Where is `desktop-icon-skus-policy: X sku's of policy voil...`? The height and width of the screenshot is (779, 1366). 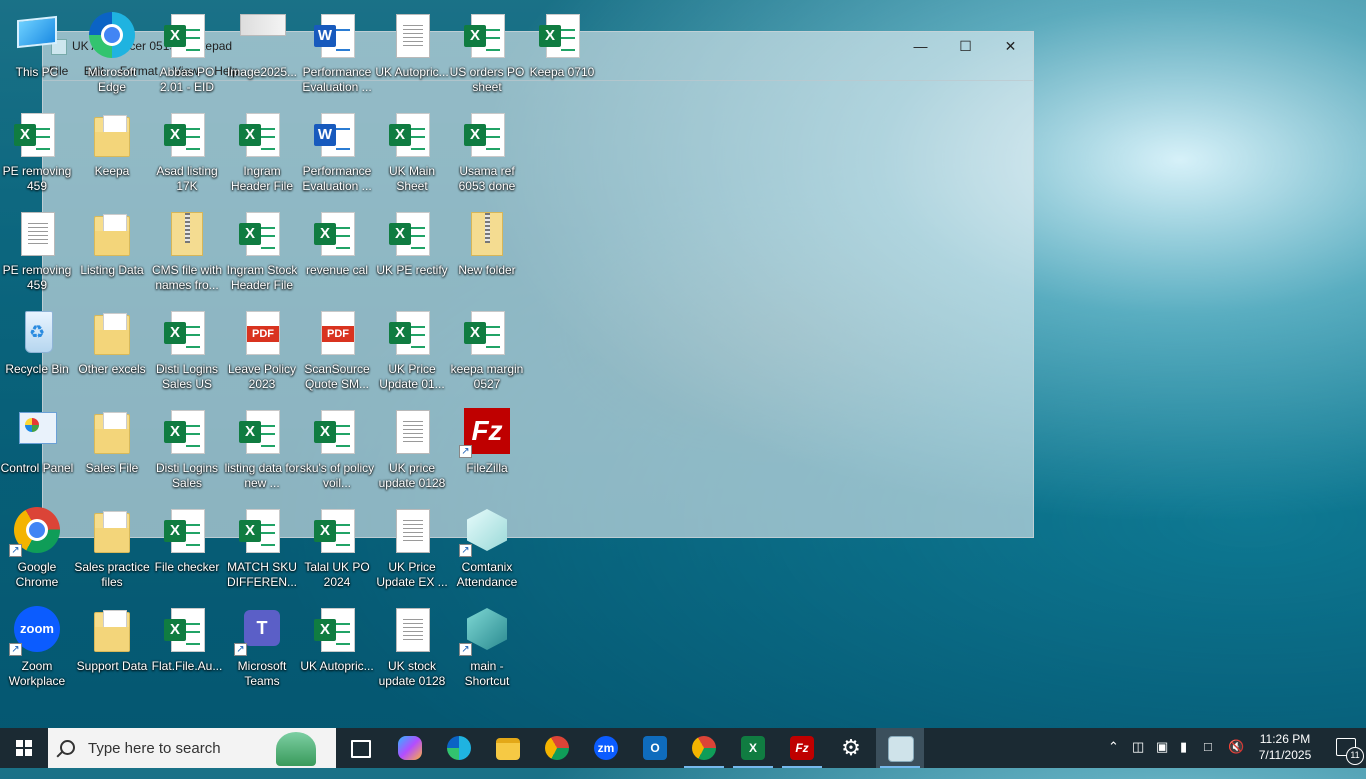
desktop-icon-skus-policy: X sku's of policy voil... is located at coordinates (337, 450).